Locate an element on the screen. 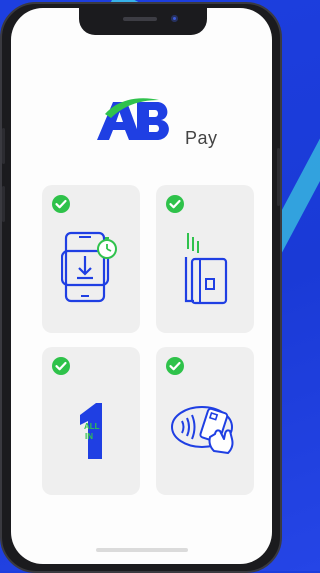 The image size is (320, 573). svg-text: ALL is located at coordinates (92, 426).